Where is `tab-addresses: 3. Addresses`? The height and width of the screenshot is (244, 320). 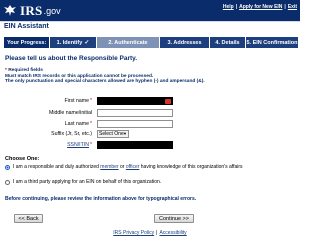 tab-addresses: 3. Addresses is located at coordinates (185, 42).